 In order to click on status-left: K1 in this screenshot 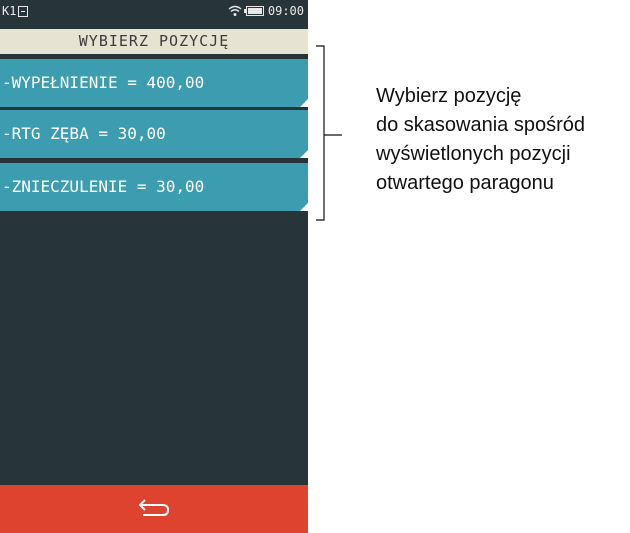, I will do `click(15, 11)`.